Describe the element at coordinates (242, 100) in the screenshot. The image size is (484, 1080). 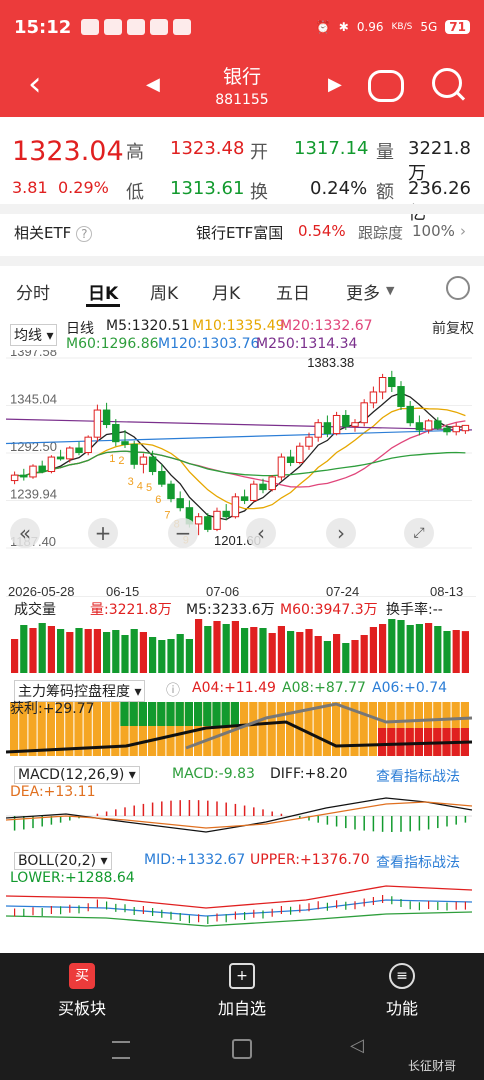
I see `stock-code: 881155` at that location.